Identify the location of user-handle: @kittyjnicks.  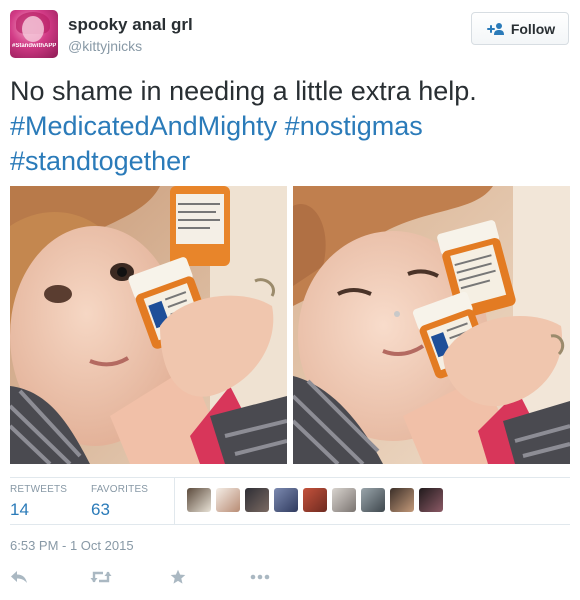
(105, 46).